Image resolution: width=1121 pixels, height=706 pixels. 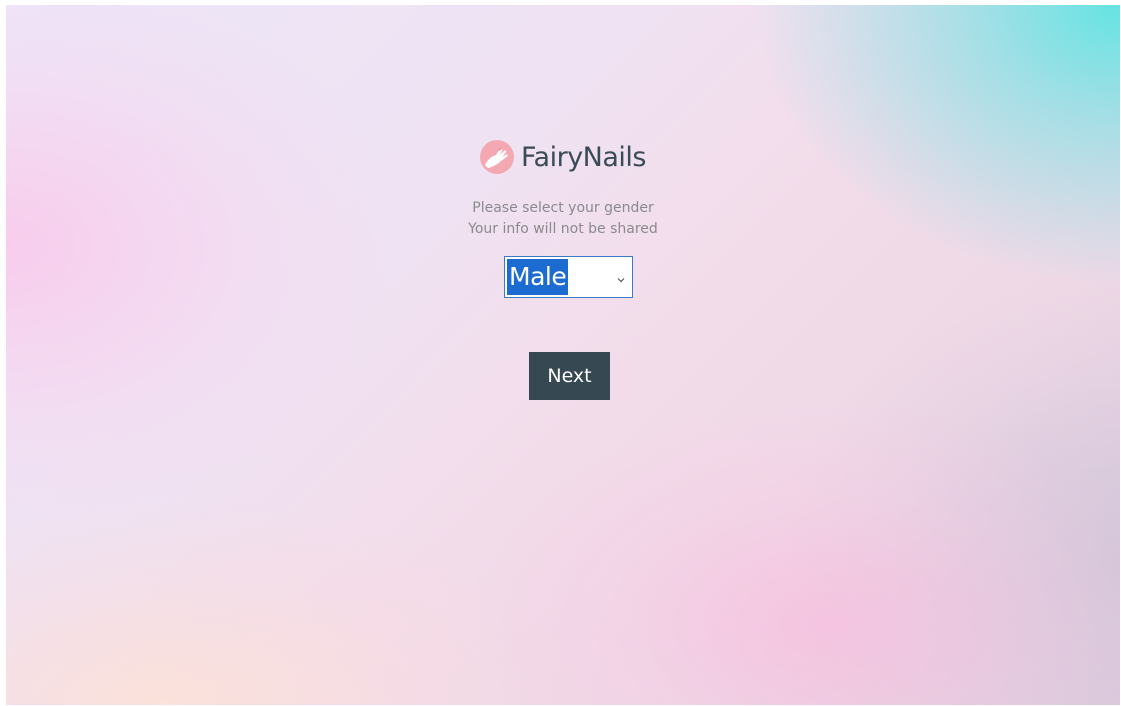 I want to click on prompt-line-2: Your info will not be shared, so click(x=563, y=229).